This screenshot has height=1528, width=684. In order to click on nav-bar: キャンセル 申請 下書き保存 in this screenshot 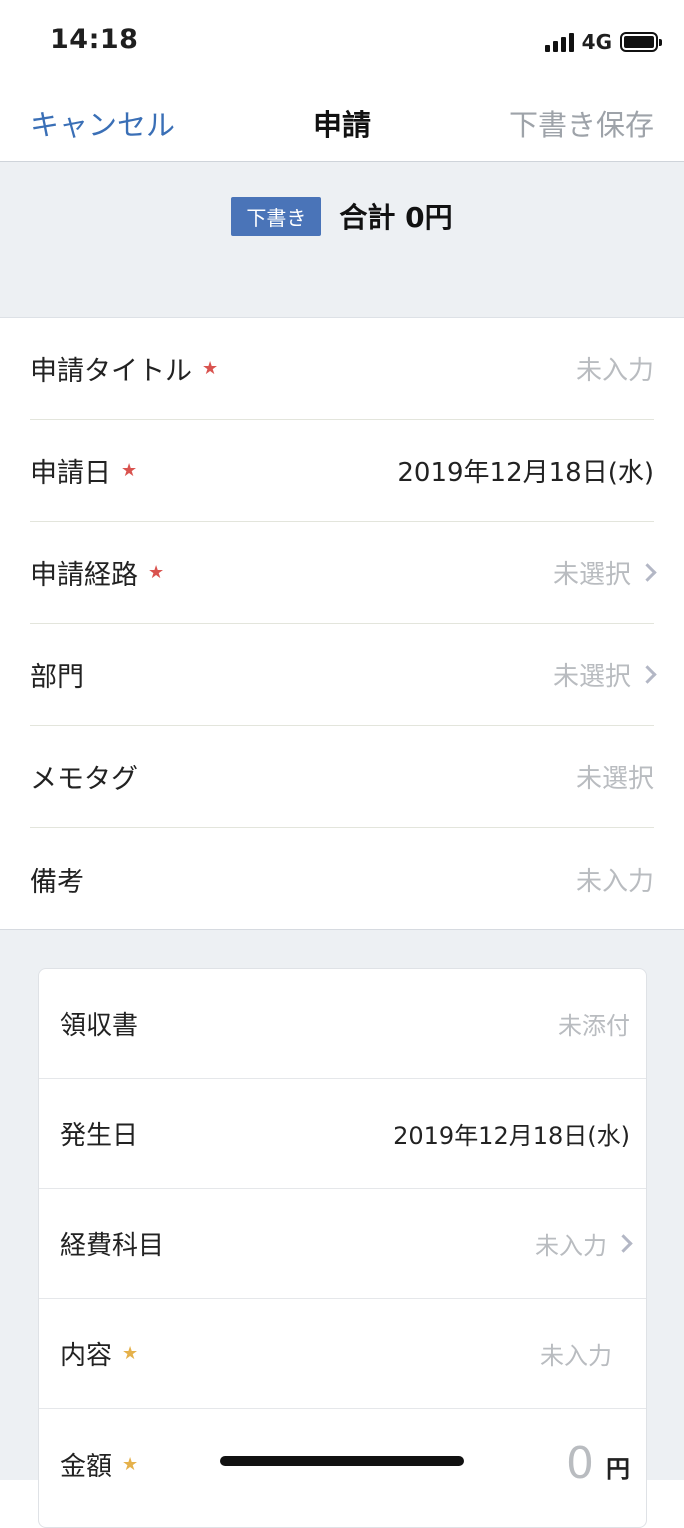, I will do `click(342, 123)`.